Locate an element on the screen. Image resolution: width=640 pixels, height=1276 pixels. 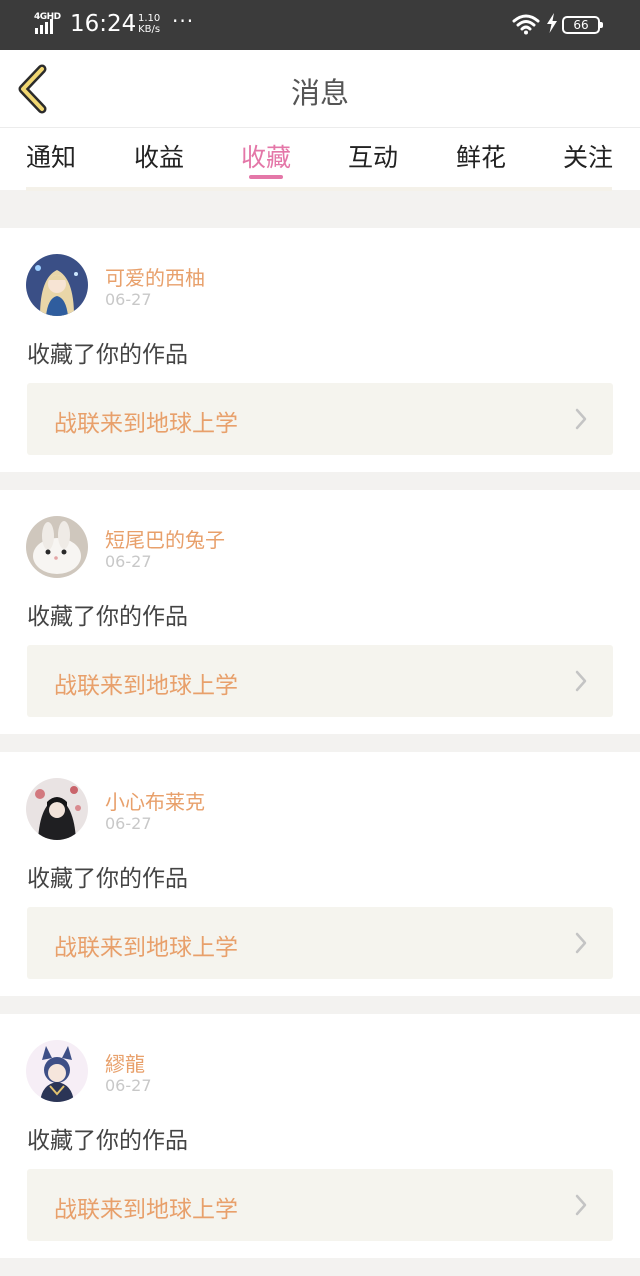
user-name: 小心布莱克 is located at coordinates (155, 800).